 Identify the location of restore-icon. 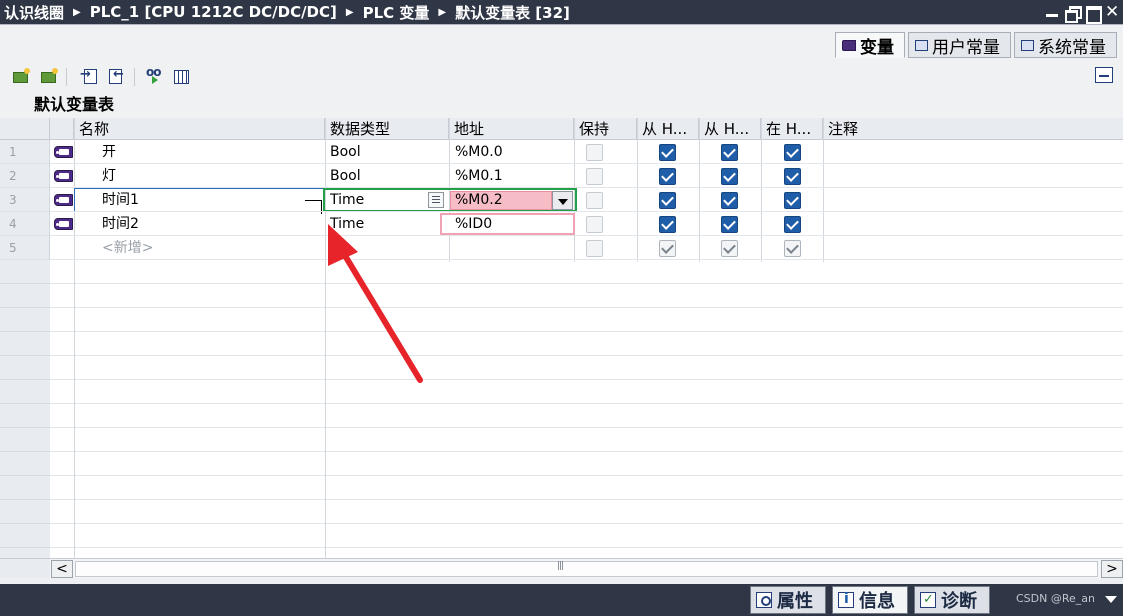
(1073, 14).